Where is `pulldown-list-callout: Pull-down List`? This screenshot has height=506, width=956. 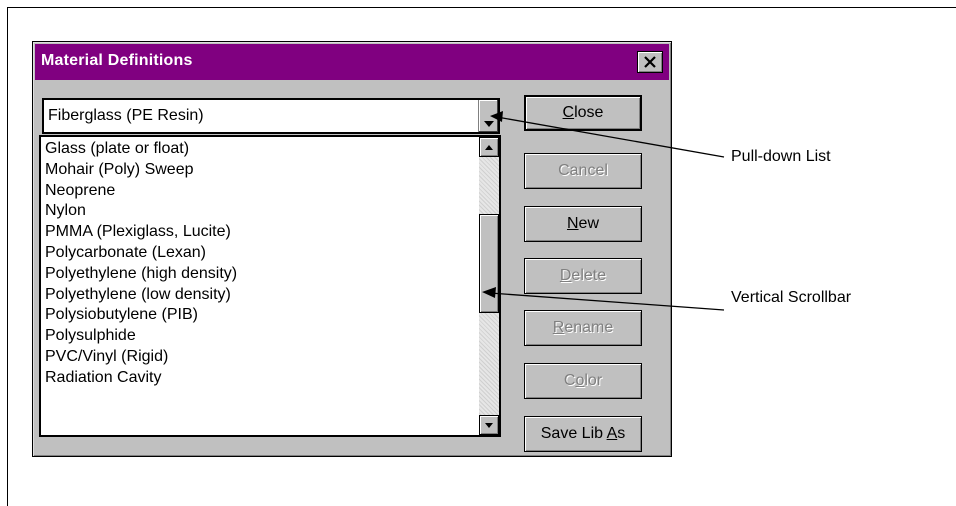 pulldown-list-callout: Pull-down List is located at coordinates (781, 156).